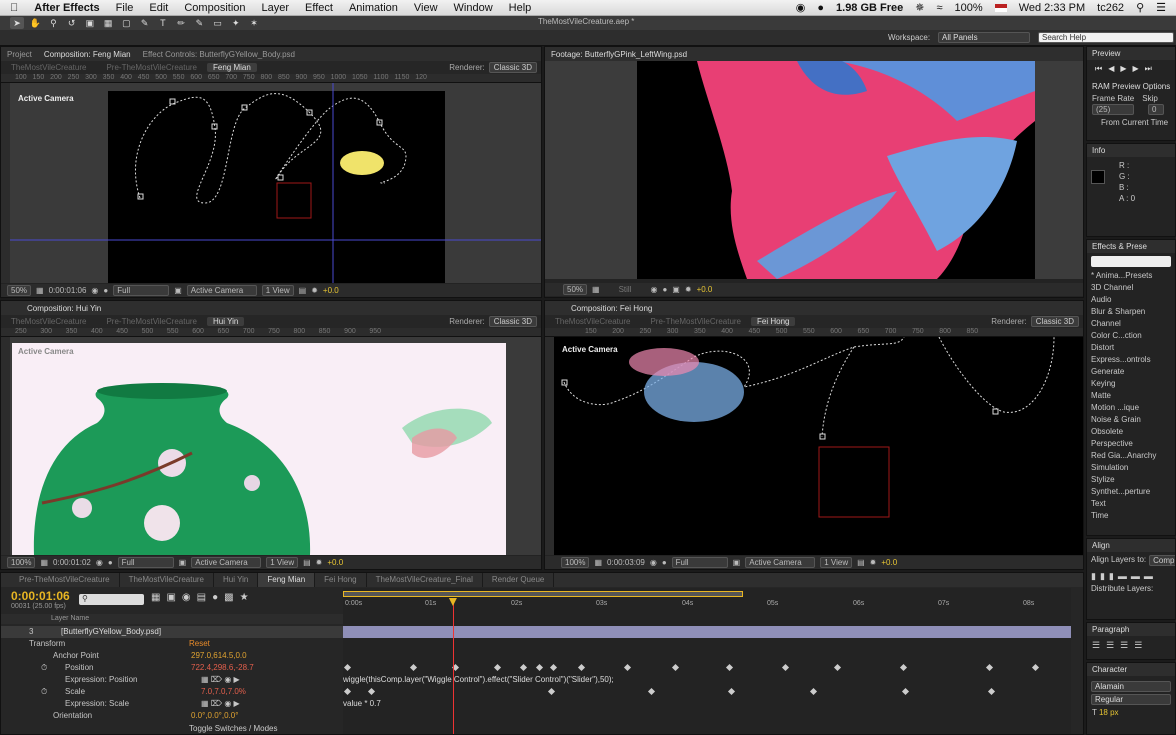 Image resolution: width=1176 pixels, height=735 pixels. What do you see at coordinates (1131, 480) in the screenshot?
I see `effects-item: Stylize` at bounding box center [1131, 480].